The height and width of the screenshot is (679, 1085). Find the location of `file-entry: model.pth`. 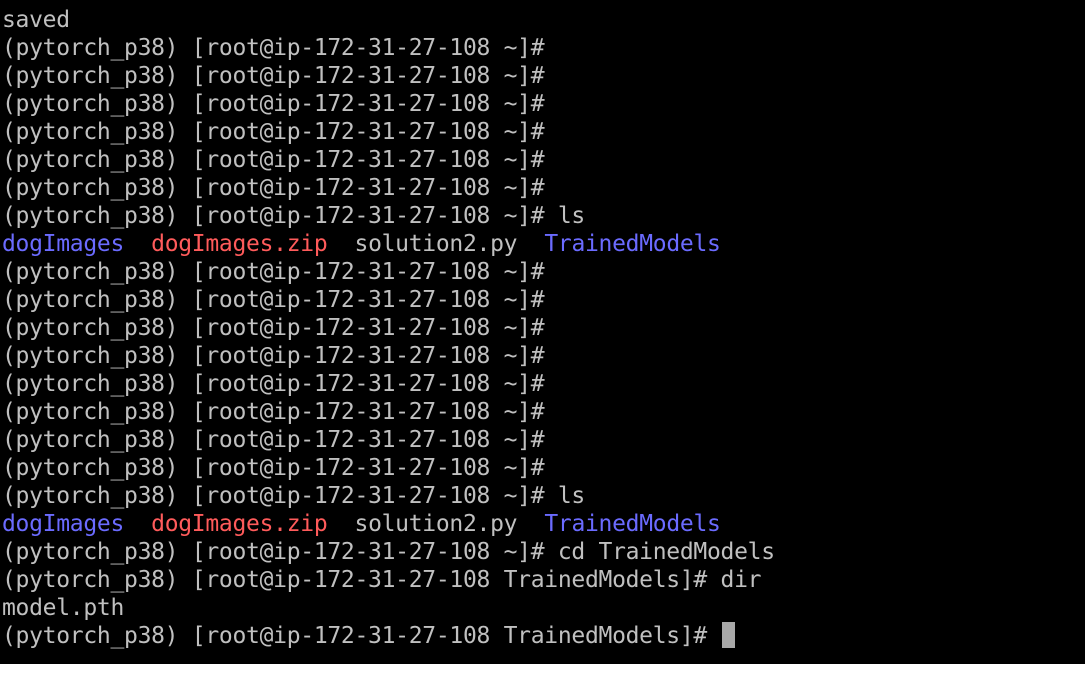

file-entry: model.pth is located at coordinates (63, 608).